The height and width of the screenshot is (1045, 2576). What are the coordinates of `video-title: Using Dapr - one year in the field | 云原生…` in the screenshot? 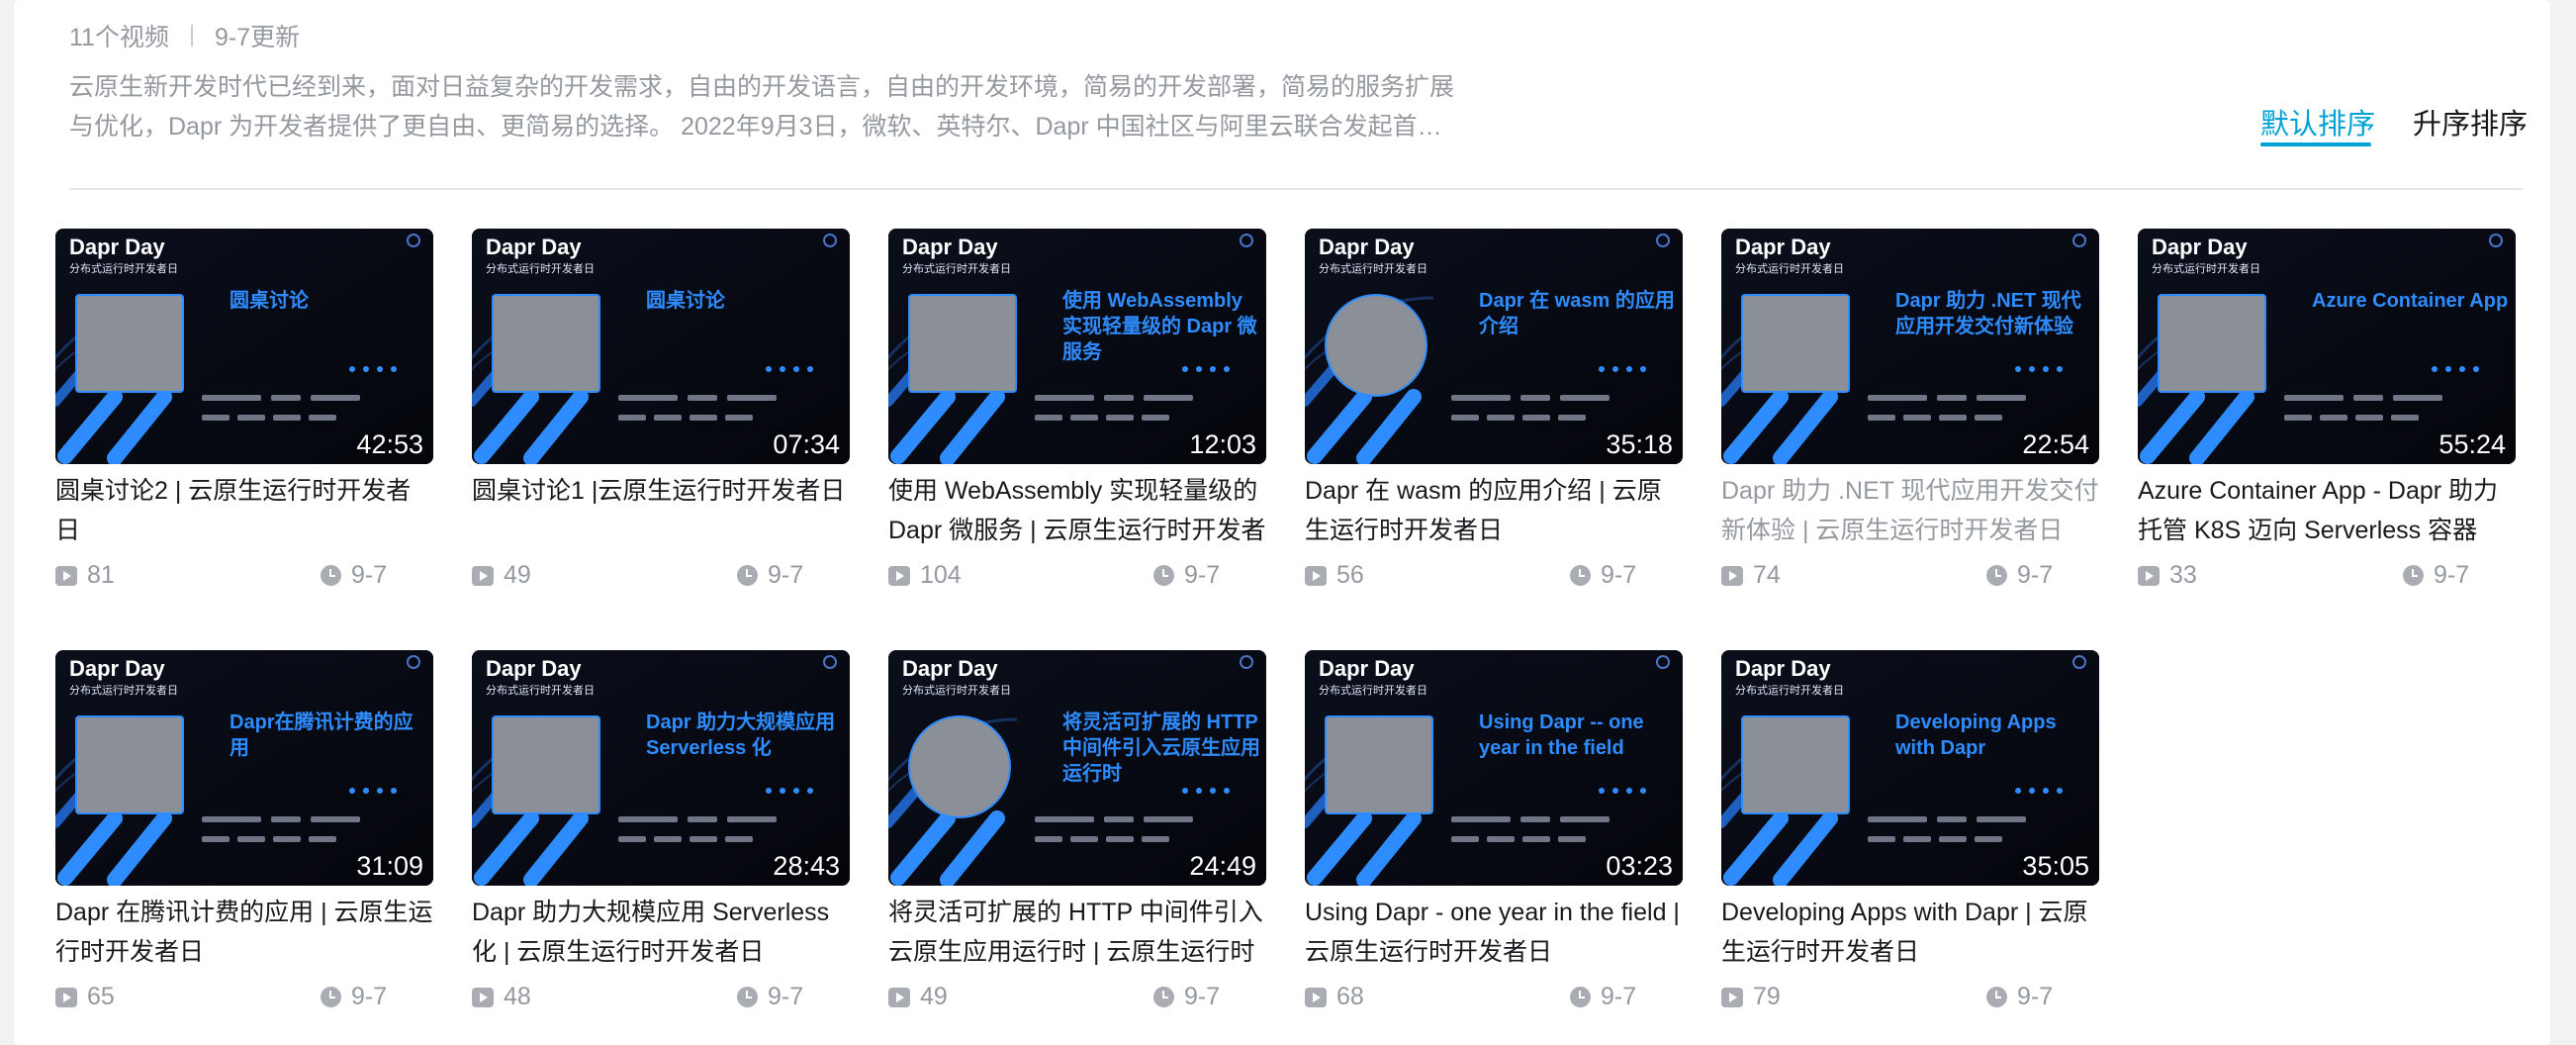 It's located at (1494, 933).